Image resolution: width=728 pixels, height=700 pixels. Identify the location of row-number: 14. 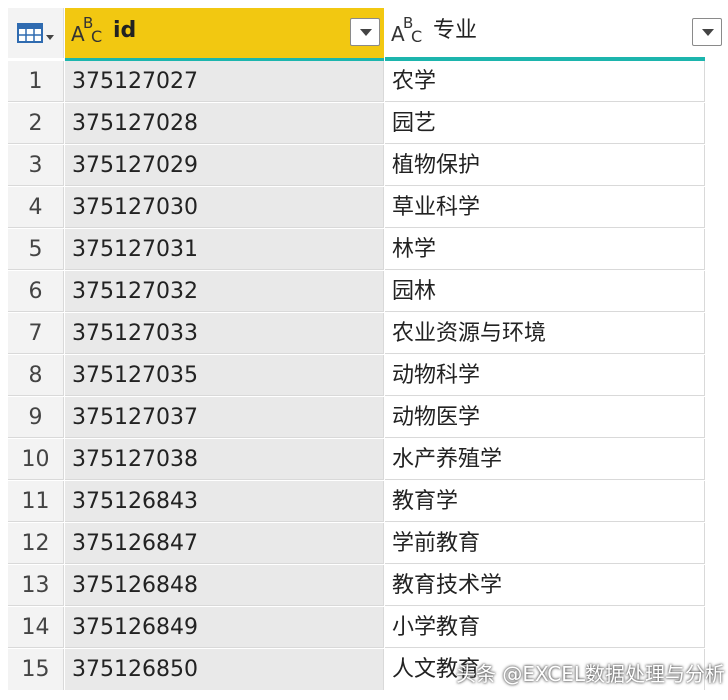
(36, 627).